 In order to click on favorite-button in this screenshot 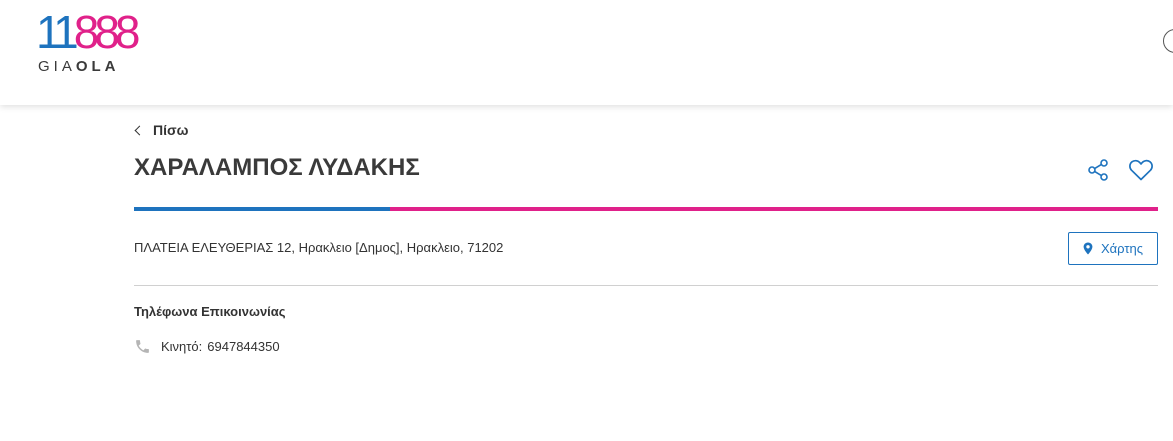, I will do `click(1141, 170)`.